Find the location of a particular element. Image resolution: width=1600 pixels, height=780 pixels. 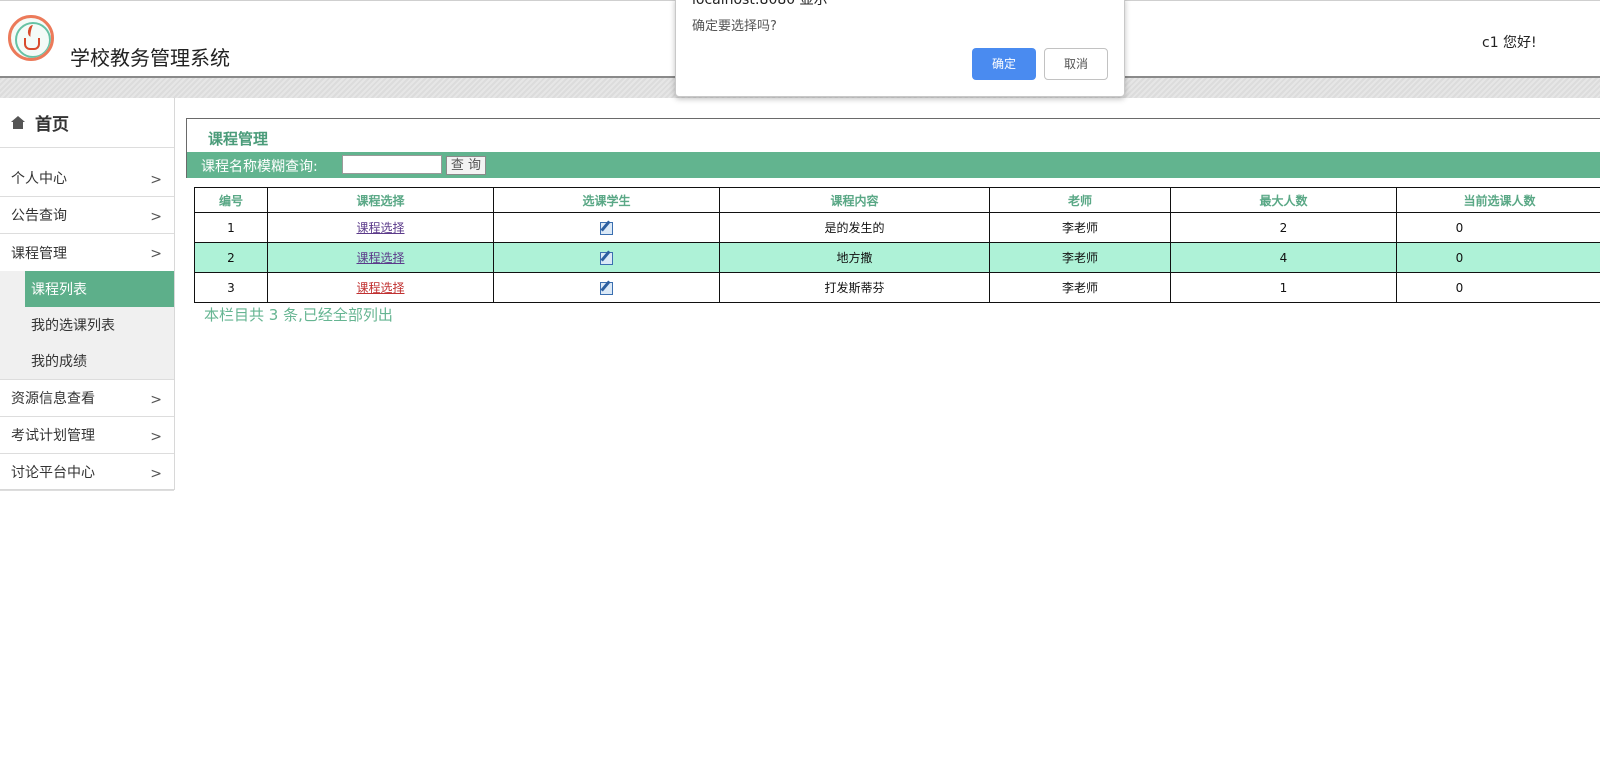

dialog-message: 确定要选择吗? is located at coordinates (734, 26).